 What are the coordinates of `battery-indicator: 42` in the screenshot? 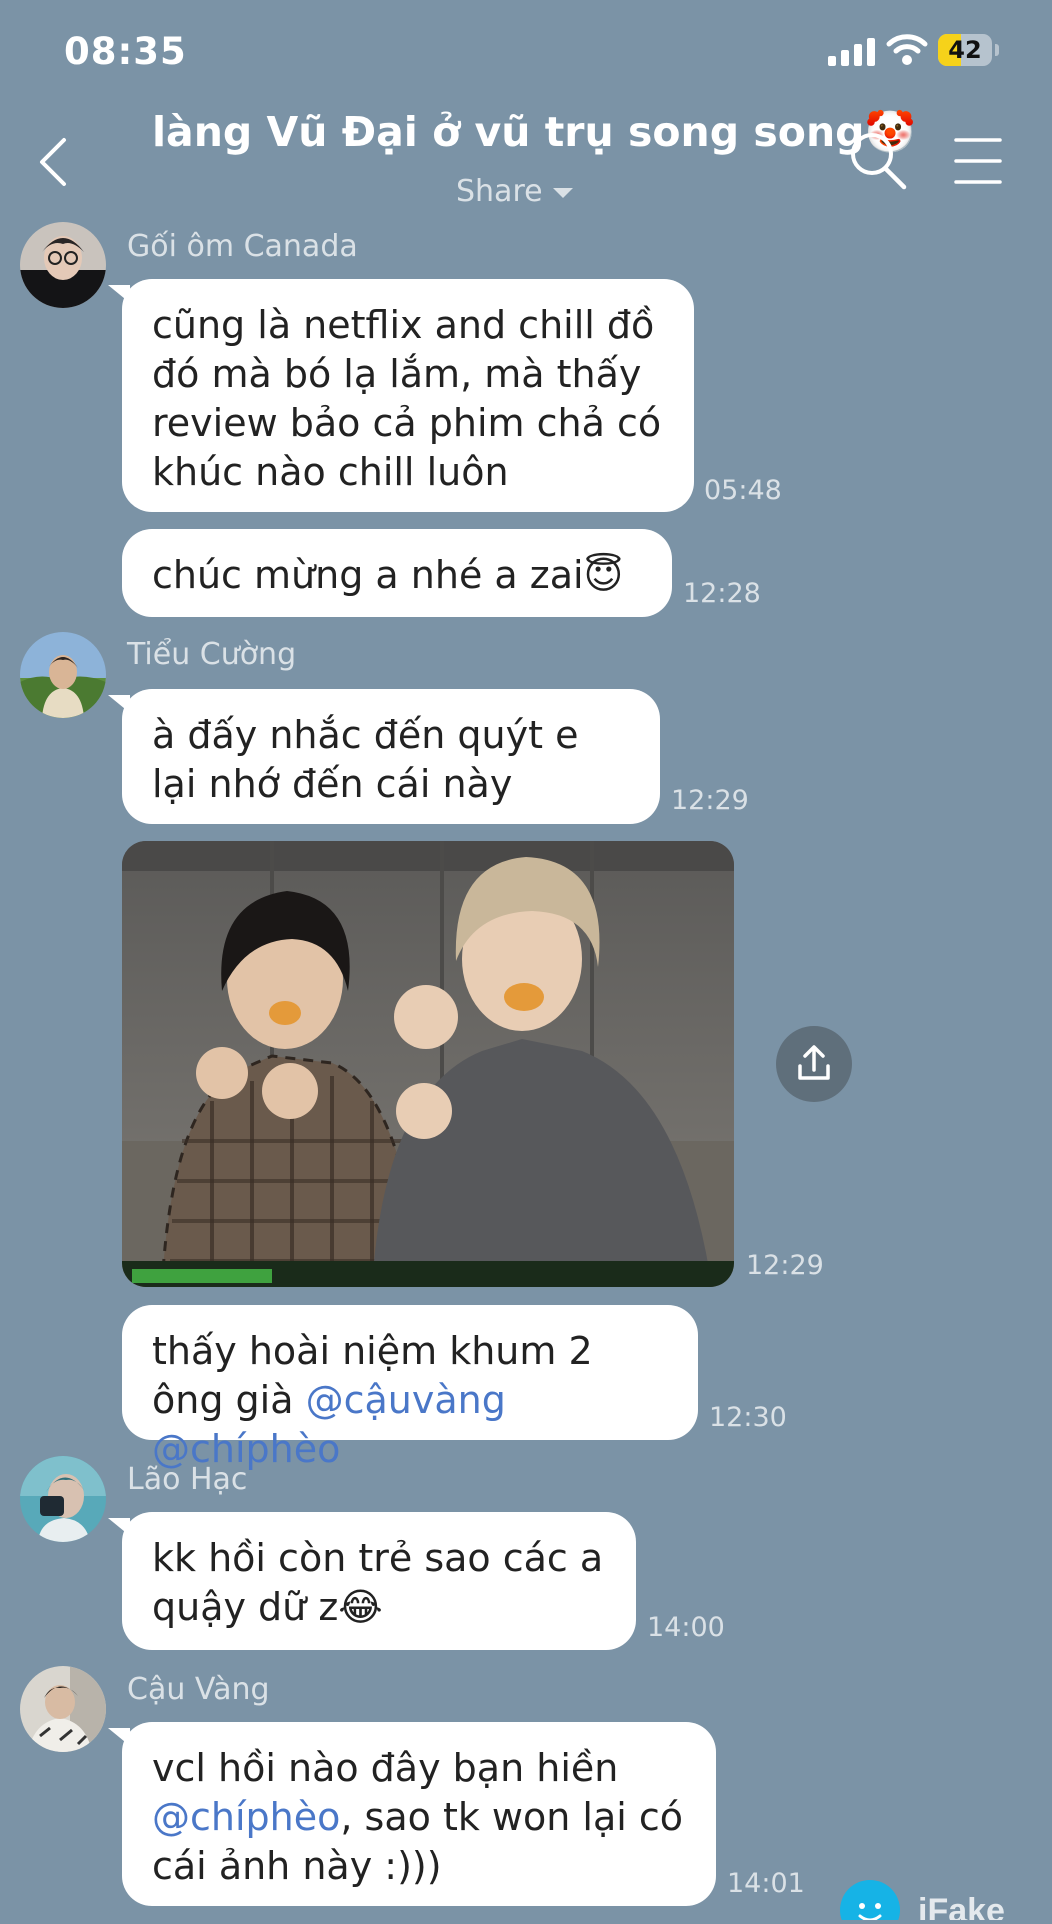 It's located at (969, 50).